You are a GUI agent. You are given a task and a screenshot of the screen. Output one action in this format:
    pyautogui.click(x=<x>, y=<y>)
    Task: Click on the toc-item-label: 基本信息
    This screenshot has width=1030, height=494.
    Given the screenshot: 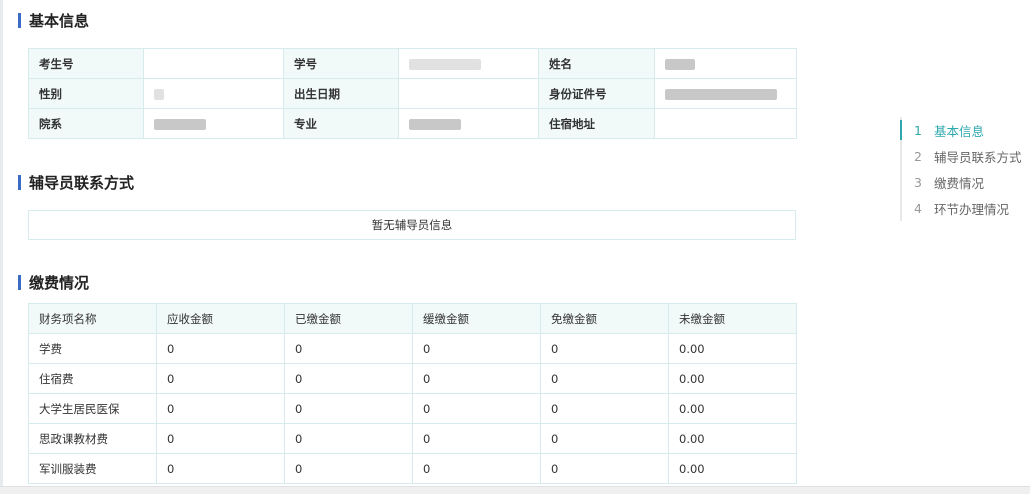 What is the action you would take?
    pyautogui.click(x=959, y=131)
    